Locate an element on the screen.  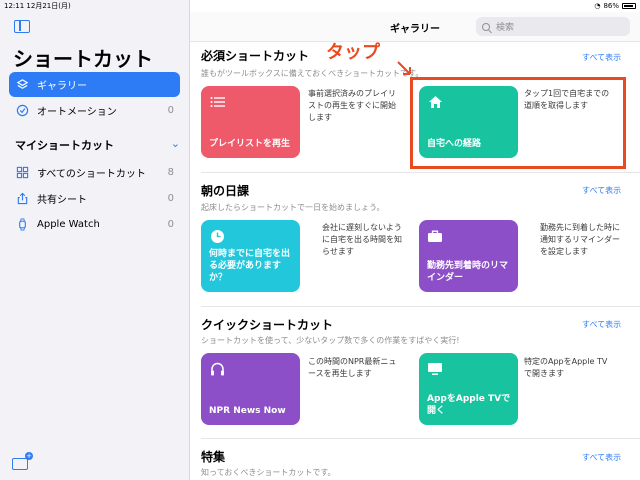
headphones-icon is located at coordinates (217, 369).